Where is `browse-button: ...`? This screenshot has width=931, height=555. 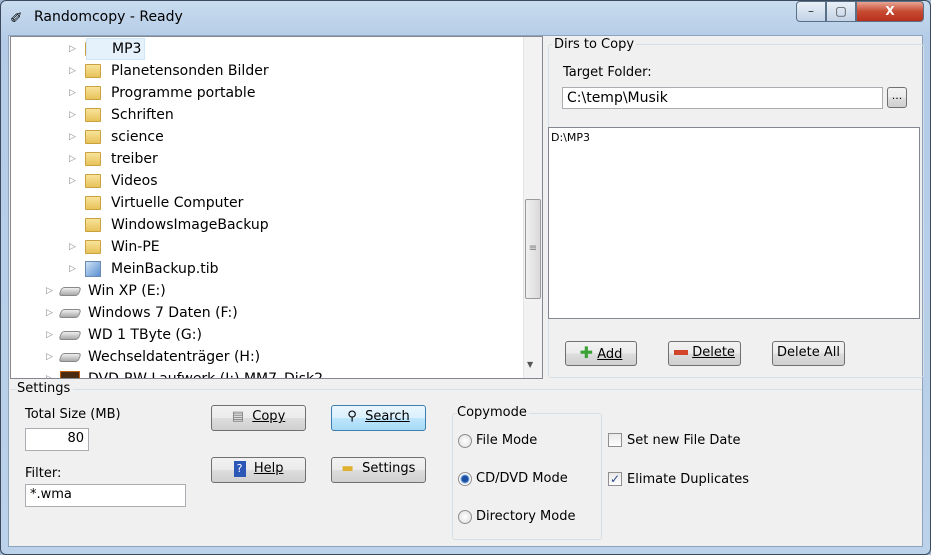
browse-button: ... is located at coordinates (897, 97).